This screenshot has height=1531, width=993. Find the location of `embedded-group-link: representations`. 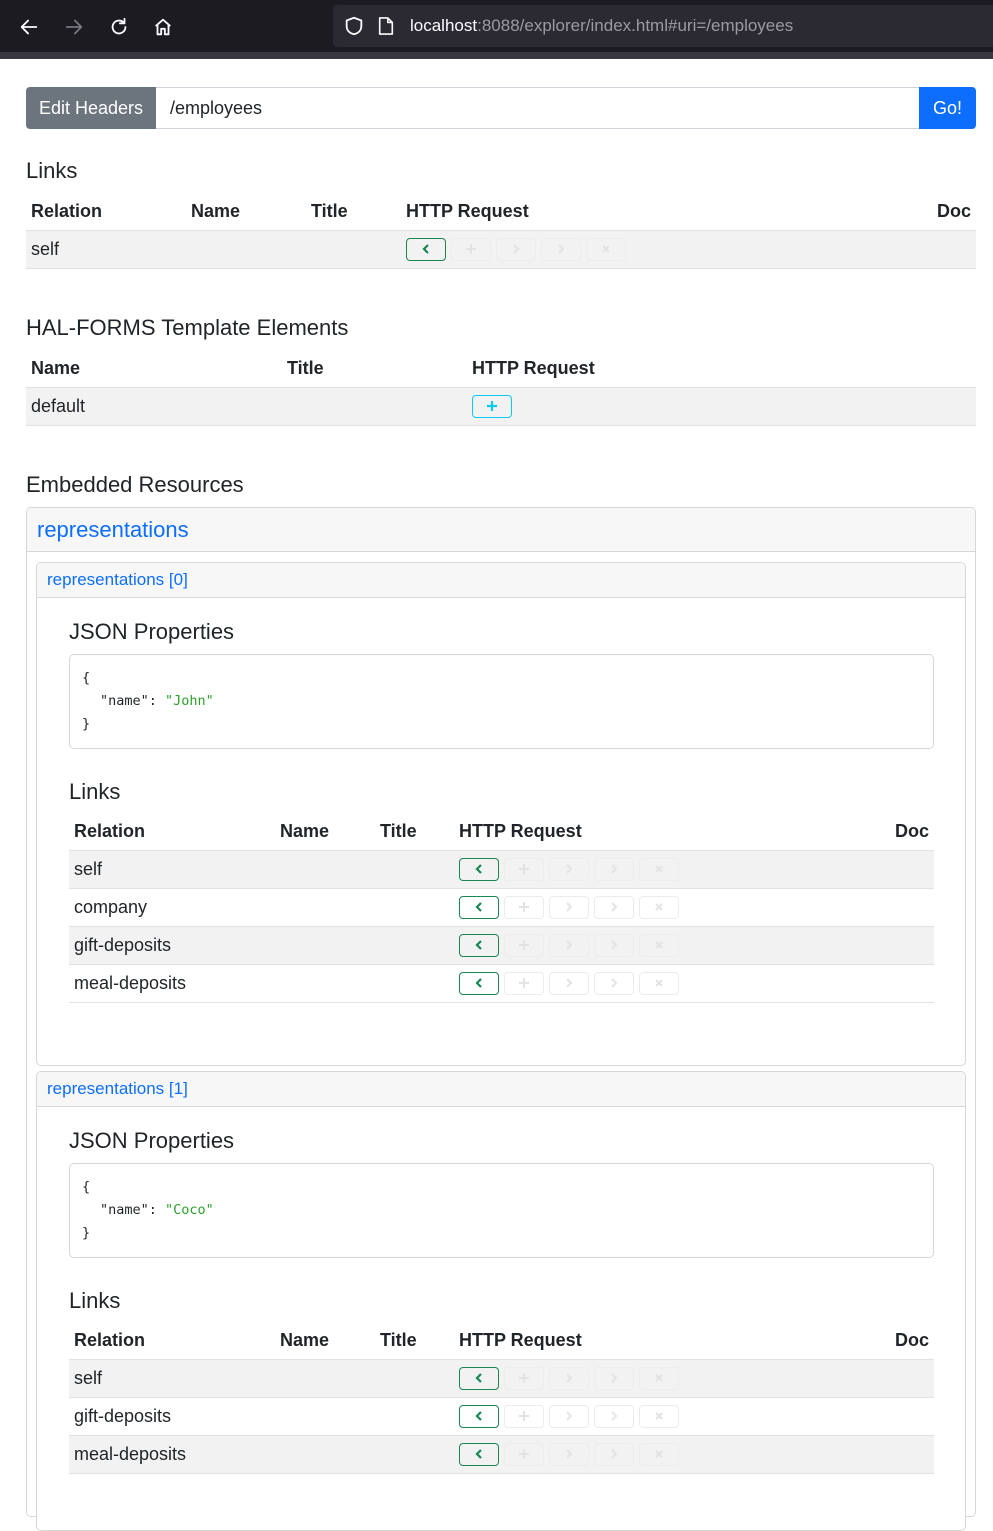

embedded-group-link: representations is located at coordinates (113, 530).